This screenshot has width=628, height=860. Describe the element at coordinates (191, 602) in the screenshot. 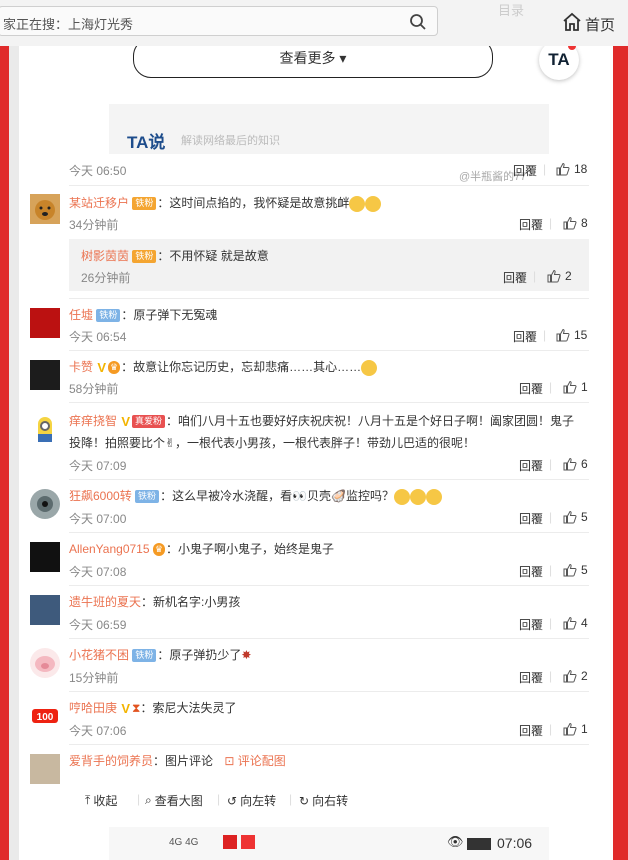

I see `comment-text: ：新机名字:小男孩` at that location.